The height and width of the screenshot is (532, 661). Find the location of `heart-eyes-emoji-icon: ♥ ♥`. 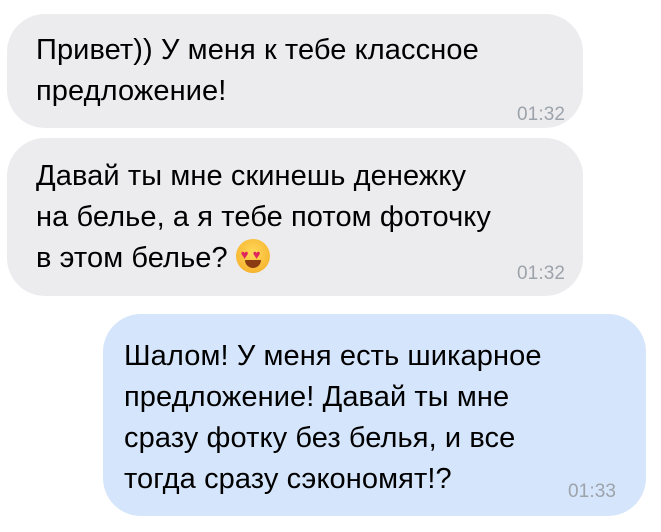

heart-eyes-emoji-icon: ♥ ♥ is located at coordinates (252, 256).